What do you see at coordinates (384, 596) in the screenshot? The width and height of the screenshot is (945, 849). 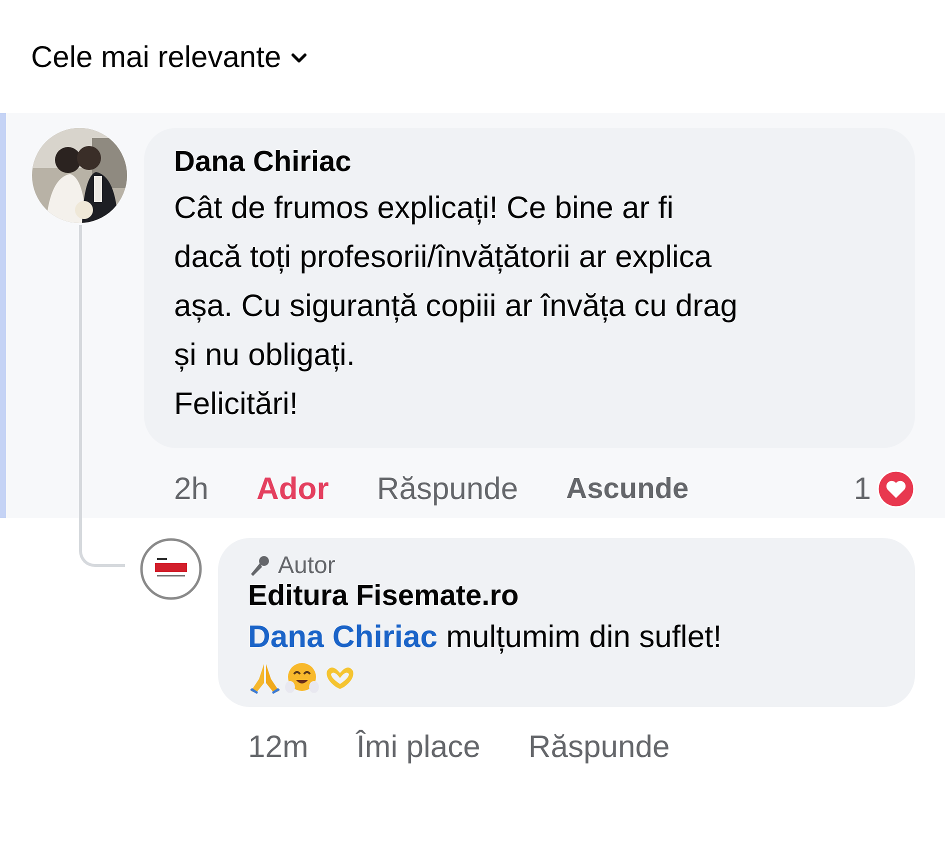 I see `author-name: Editura Fisemate.ro` at bounding box center [384, 596].